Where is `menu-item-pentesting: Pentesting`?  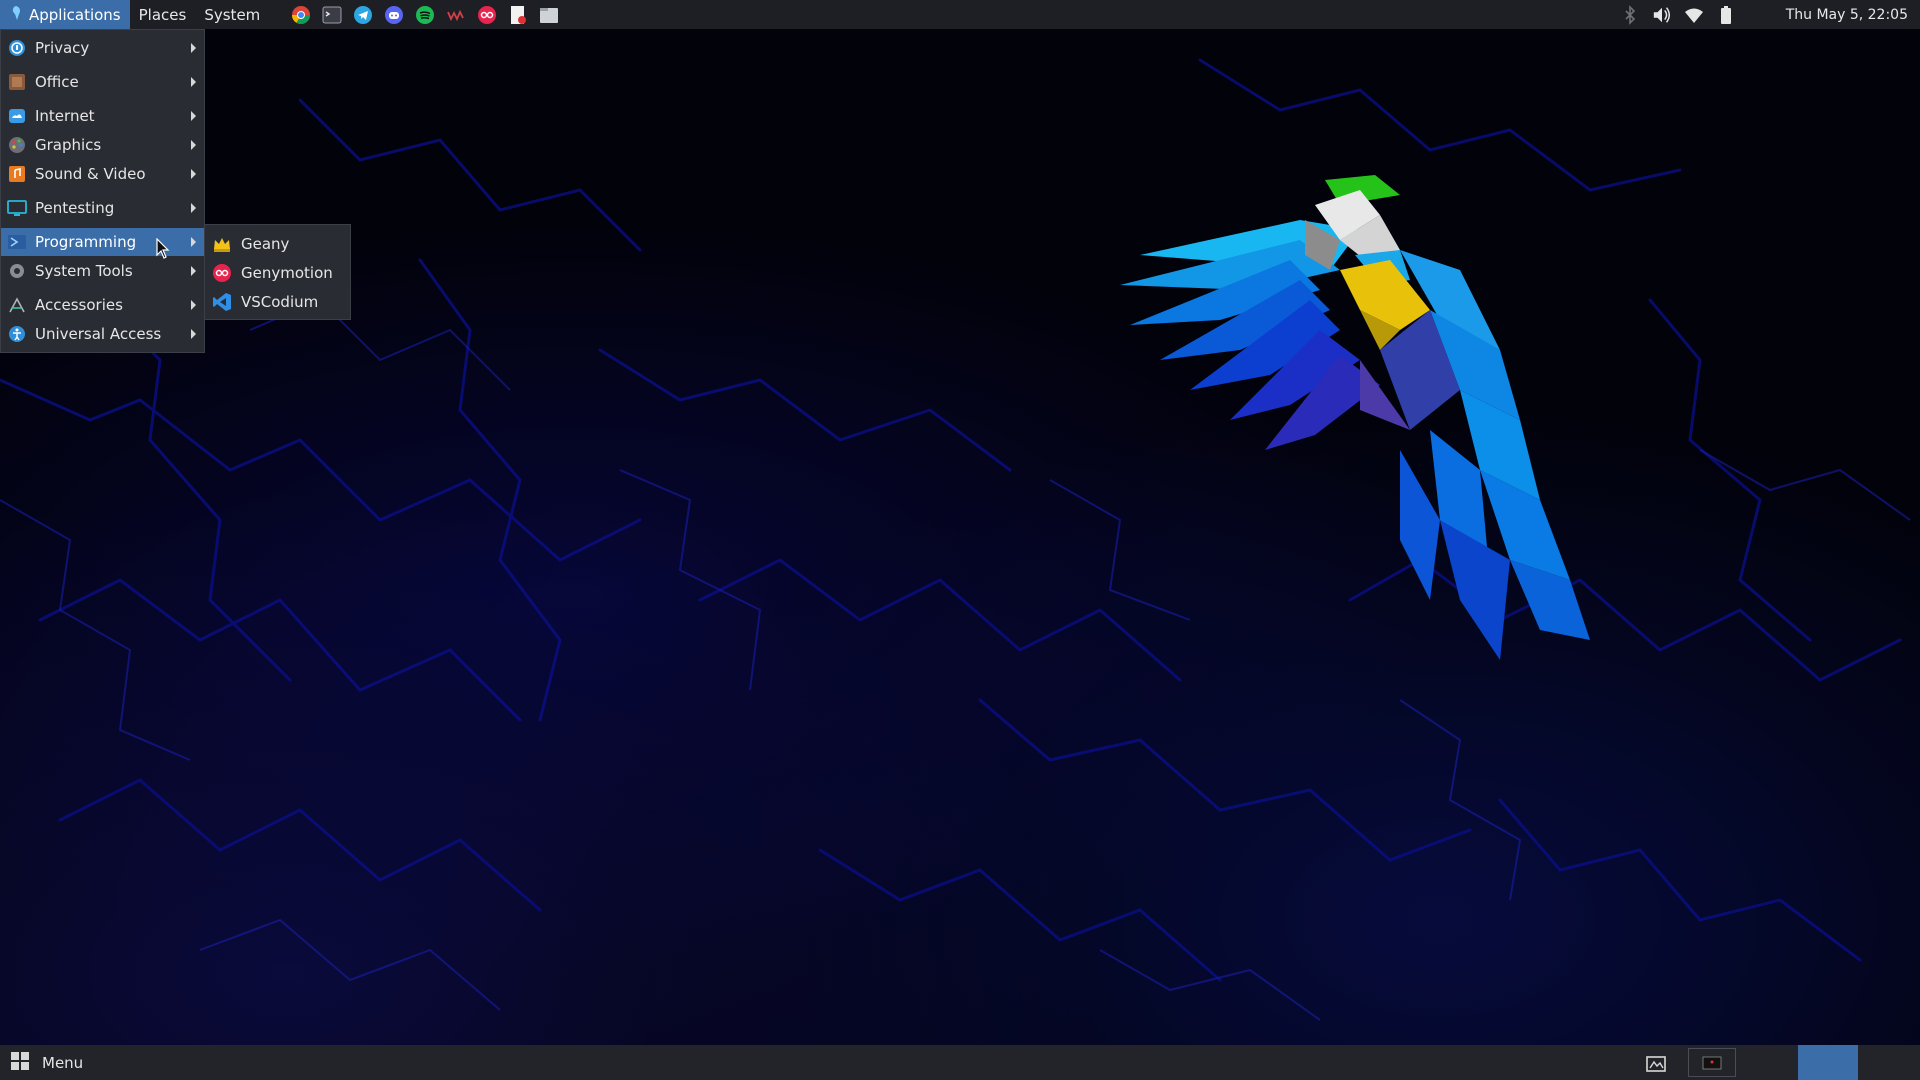
menu-item-pentesting: Pentesting is located at coordinates (102, 208).